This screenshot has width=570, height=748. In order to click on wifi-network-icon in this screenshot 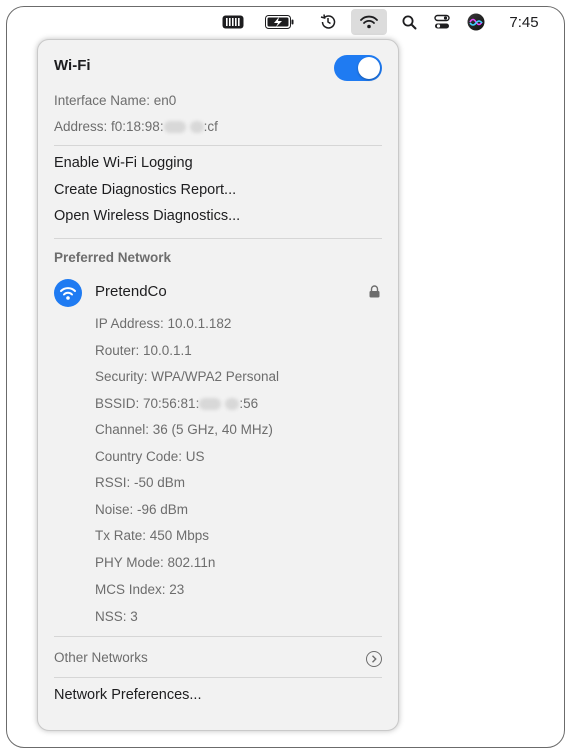, I will do `click(68, 293)`.